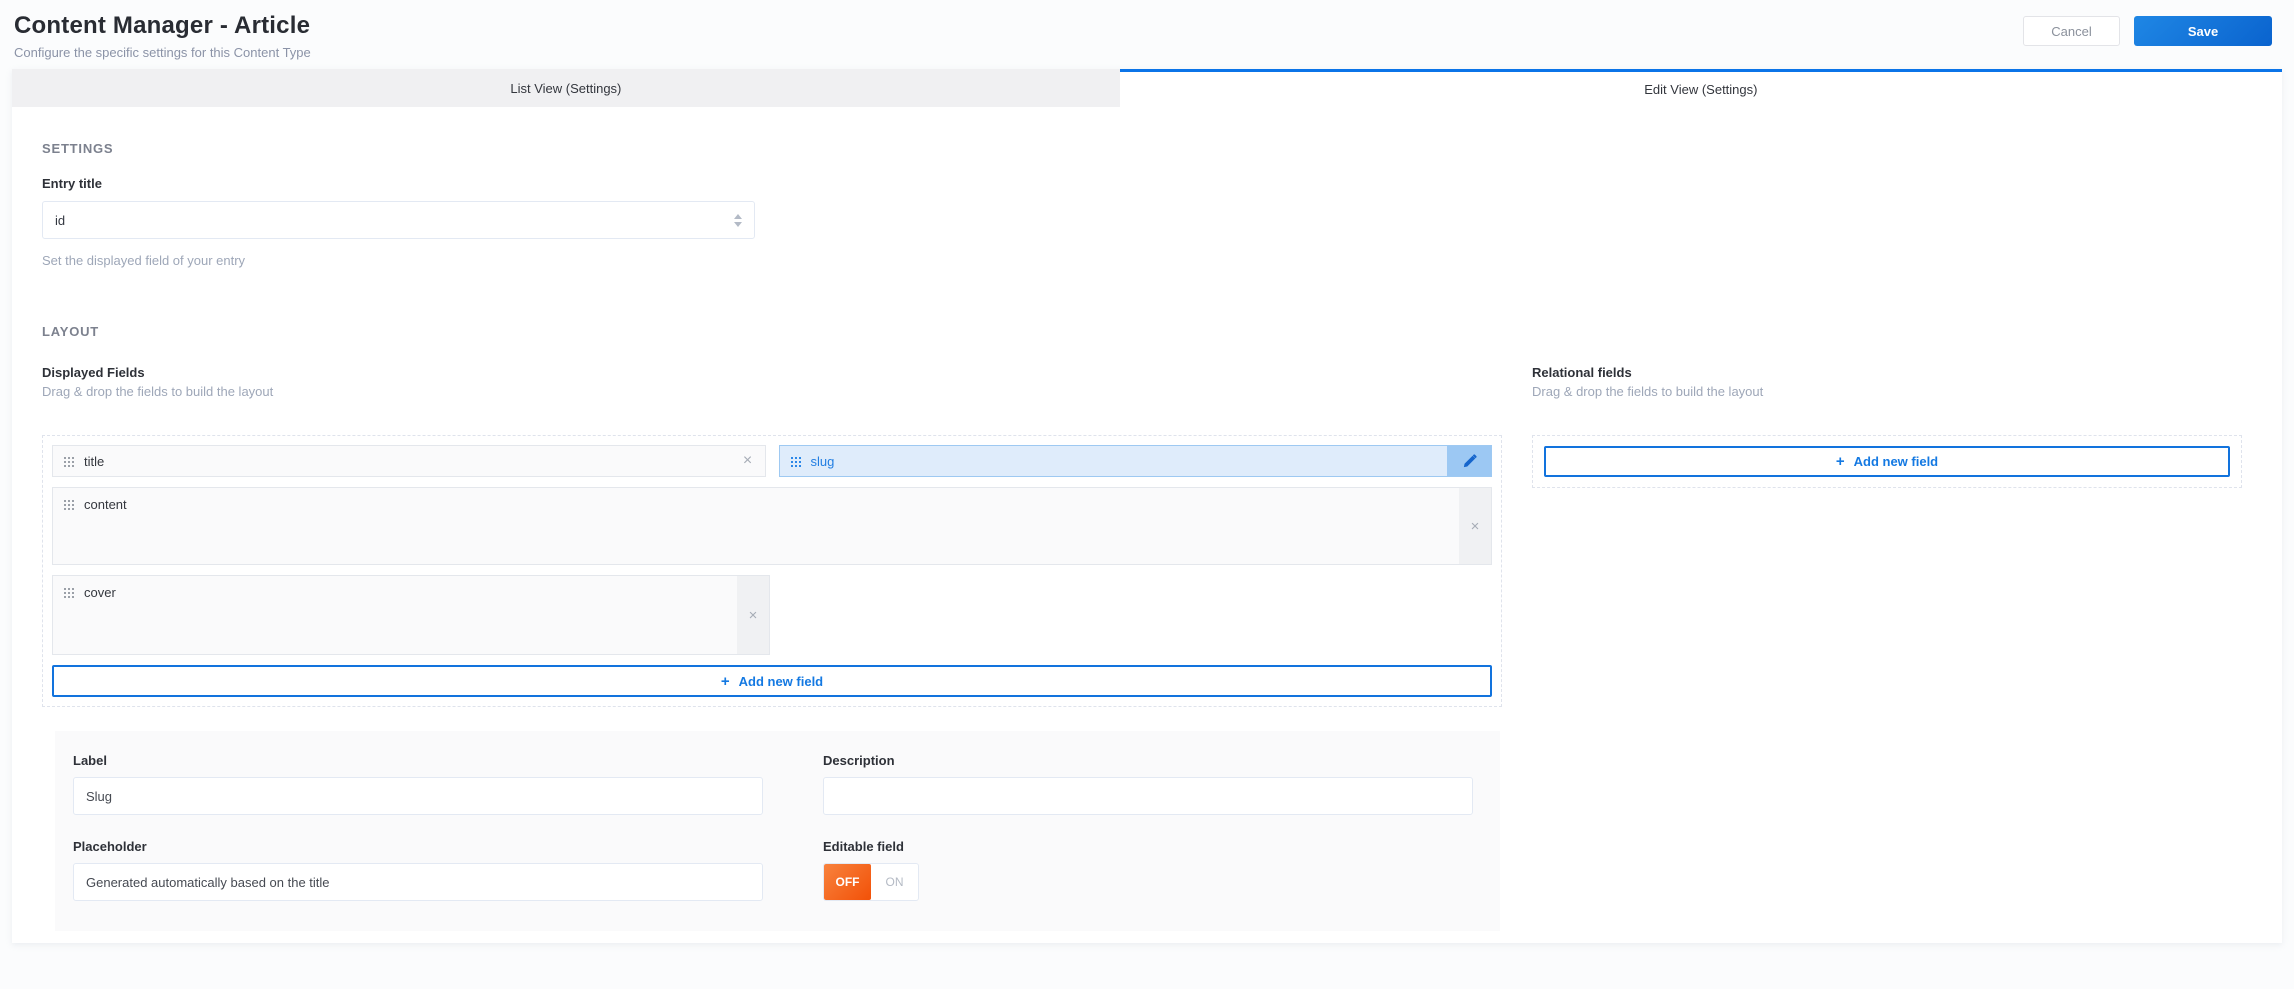 This screenshot has height=989, width=2294. I want to click on editable-form-group: Editable field OFF ON, so click(1148, 870).